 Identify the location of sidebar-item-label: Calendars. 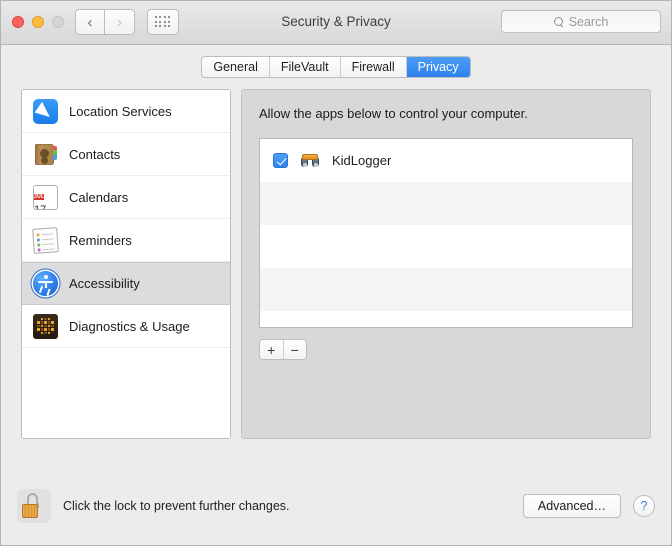
(99, 197).